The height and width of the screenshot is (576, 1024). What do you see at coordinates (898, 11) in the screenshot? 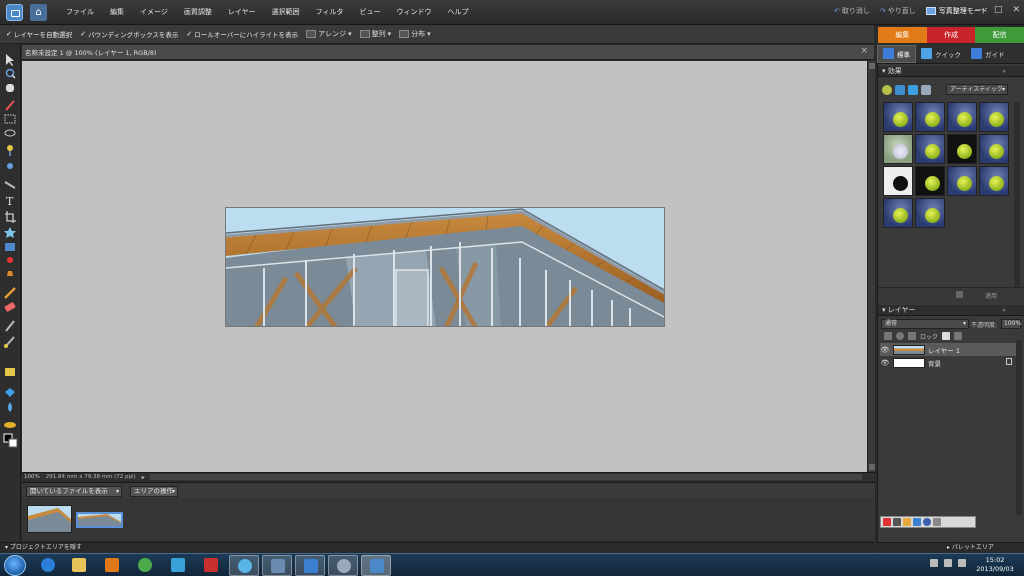
I see `redo-button: ↷ やり直し` at bounding box center [898, 11].